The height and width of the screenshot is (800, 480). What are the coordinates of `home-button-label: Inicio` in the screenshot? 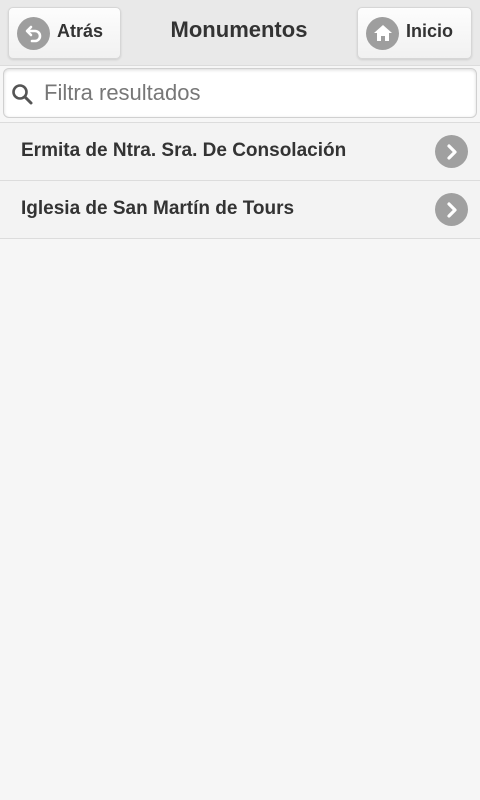 It's located at (430, 30).